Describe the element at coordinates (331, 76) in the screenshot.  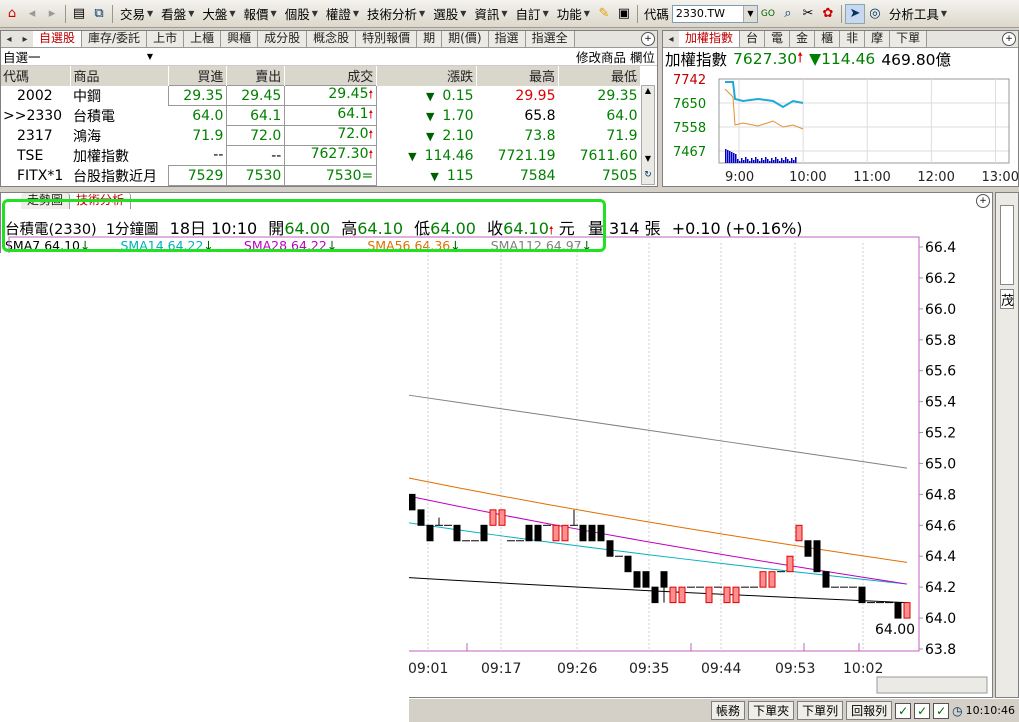
I see `column-header: 成交` at that location.